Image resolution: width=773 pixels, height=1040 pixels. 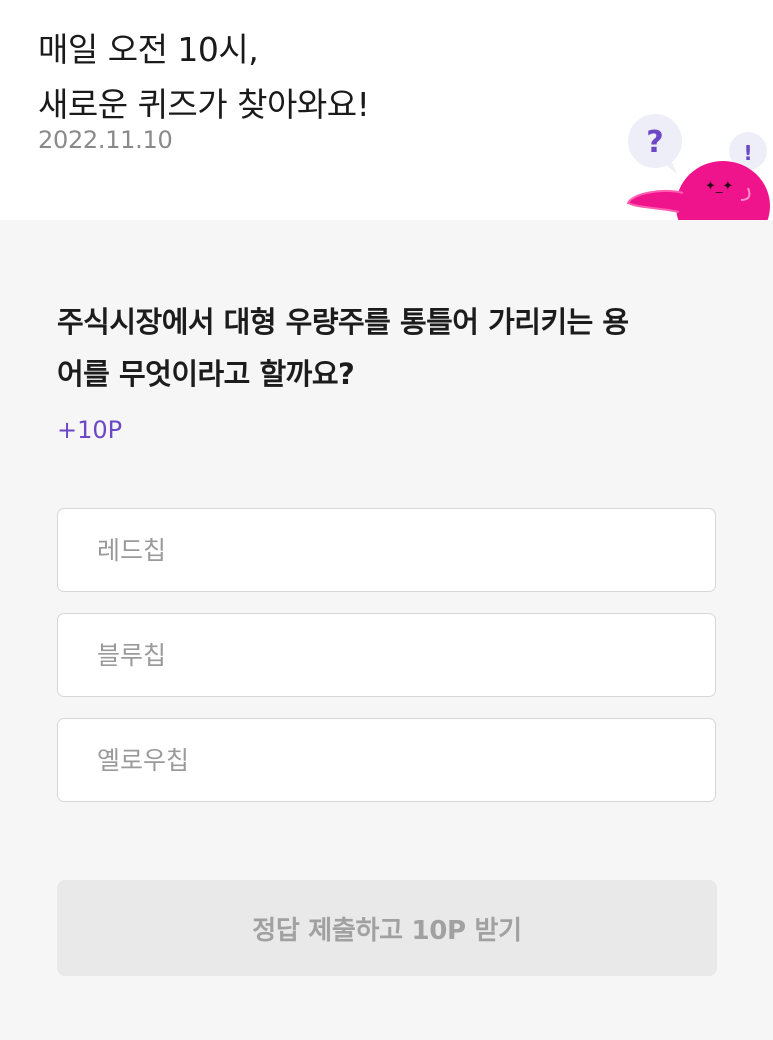 I want to click on header-title-line2: 새로운 퀴즈가 찾아와요!, so click(x=204, y=104).